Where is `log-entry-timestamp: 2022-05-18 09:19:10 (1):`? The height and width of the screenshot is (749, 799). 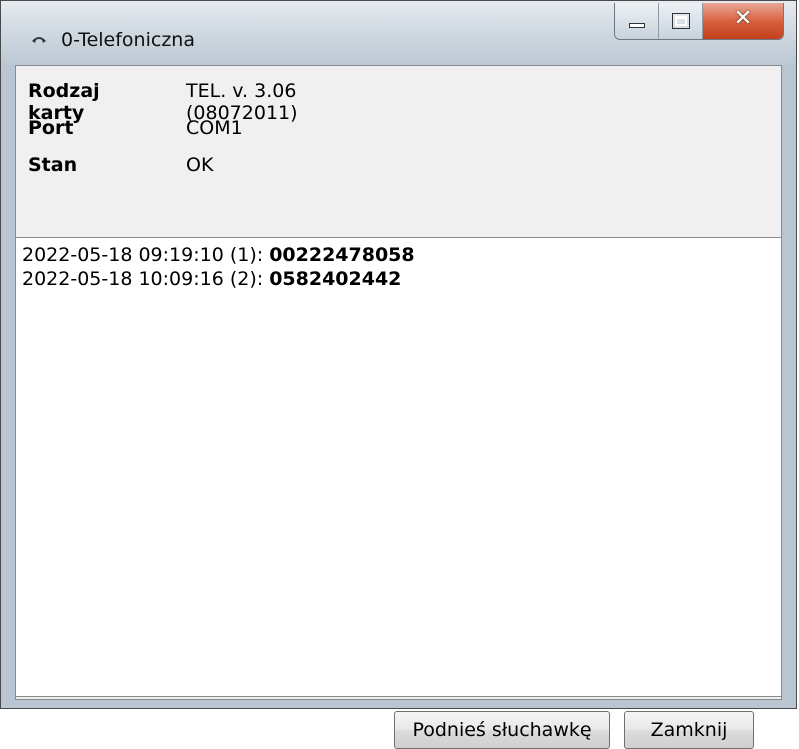
log-entry-timestamp: 2022-05-18 09:19:10 (1): is located at coordinates (146, 255).